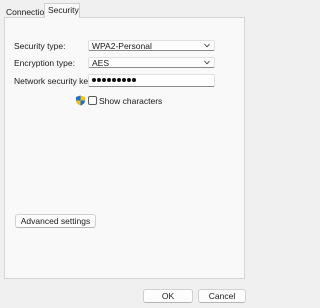 The height and width of the screenshot is (308, 320). Describe the element at coordinates (168, 296) in the screenshot. I see `ok-button: OK` at that location.